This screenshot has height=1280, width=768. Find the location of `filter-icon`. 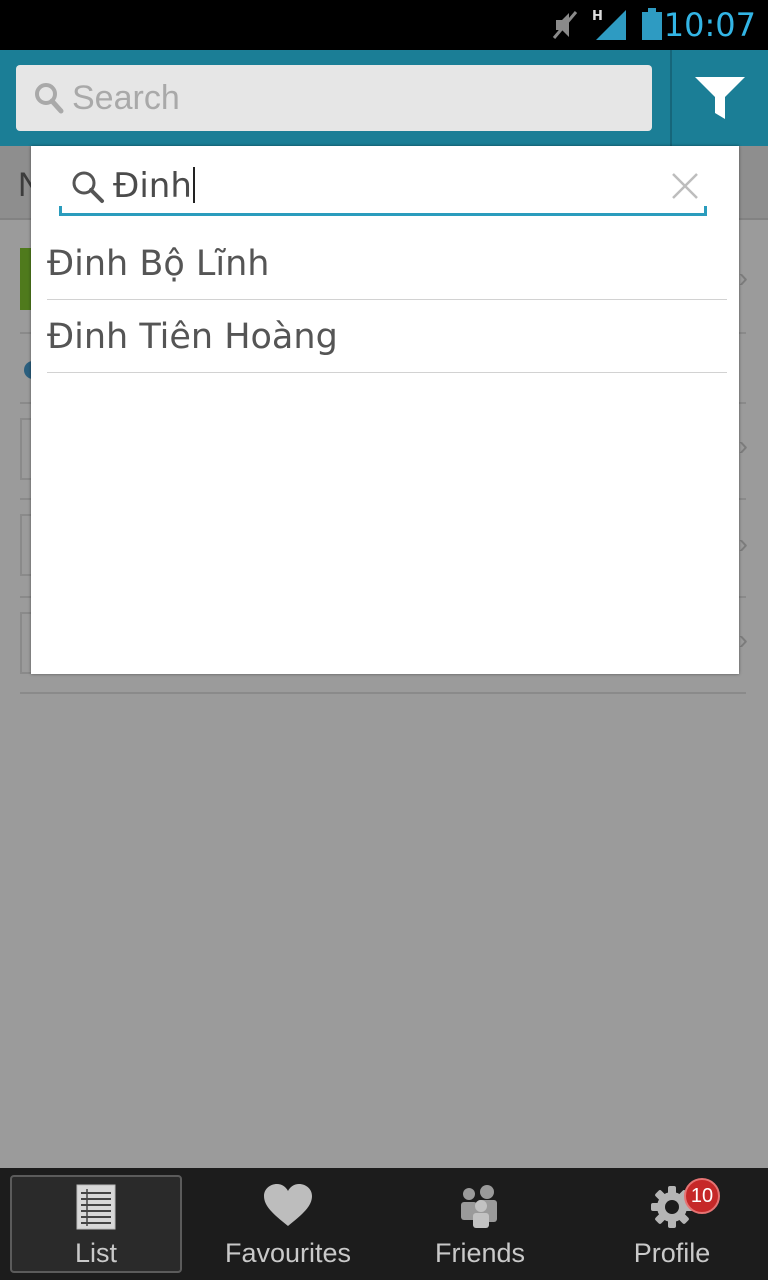

filter-icon is located at coordinates (720, 98).